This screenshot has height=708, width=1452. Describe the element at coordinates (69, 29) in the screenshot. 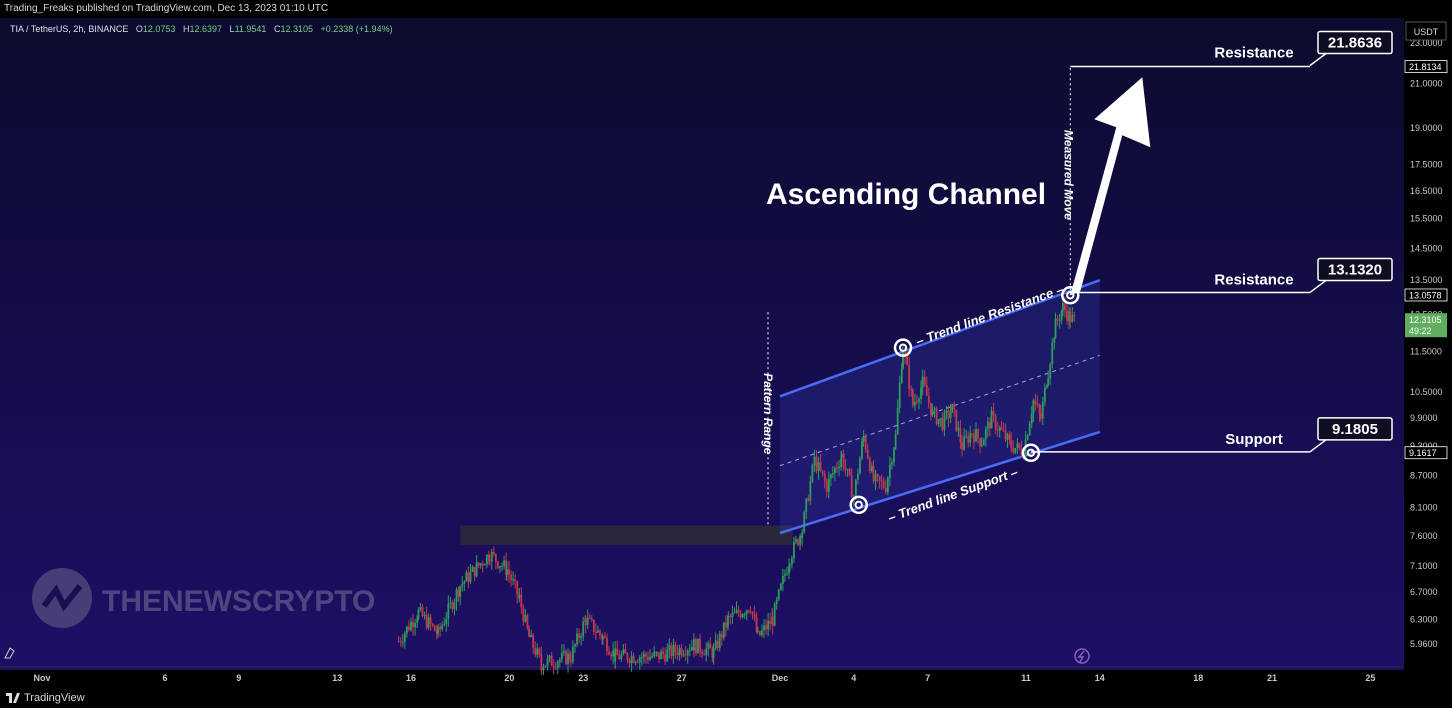

I see `symbol-name: TIA / TetherUS, 2h, BINANCE` at that location.